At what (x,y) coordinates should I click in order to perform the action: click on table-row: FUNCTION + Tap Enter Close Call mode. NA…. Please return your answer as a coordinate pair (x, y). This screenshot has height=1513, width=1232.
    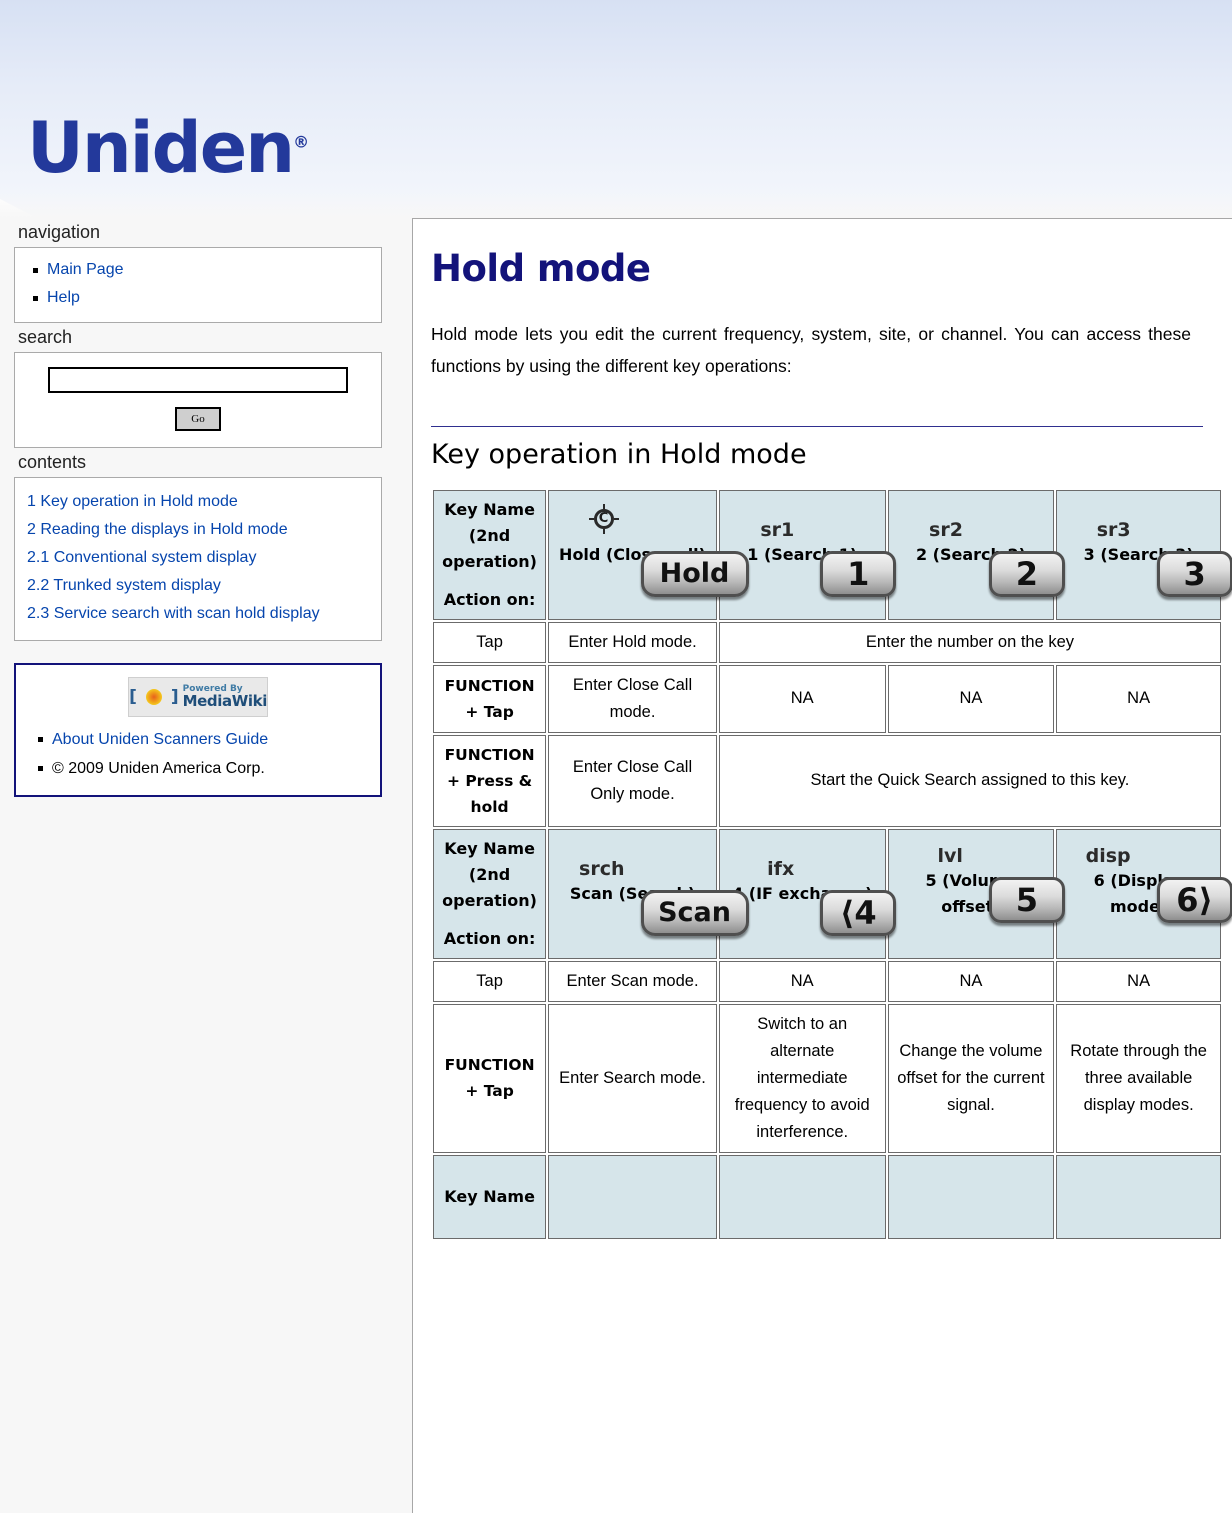
    Looking at the image, I should click on (827, 698).